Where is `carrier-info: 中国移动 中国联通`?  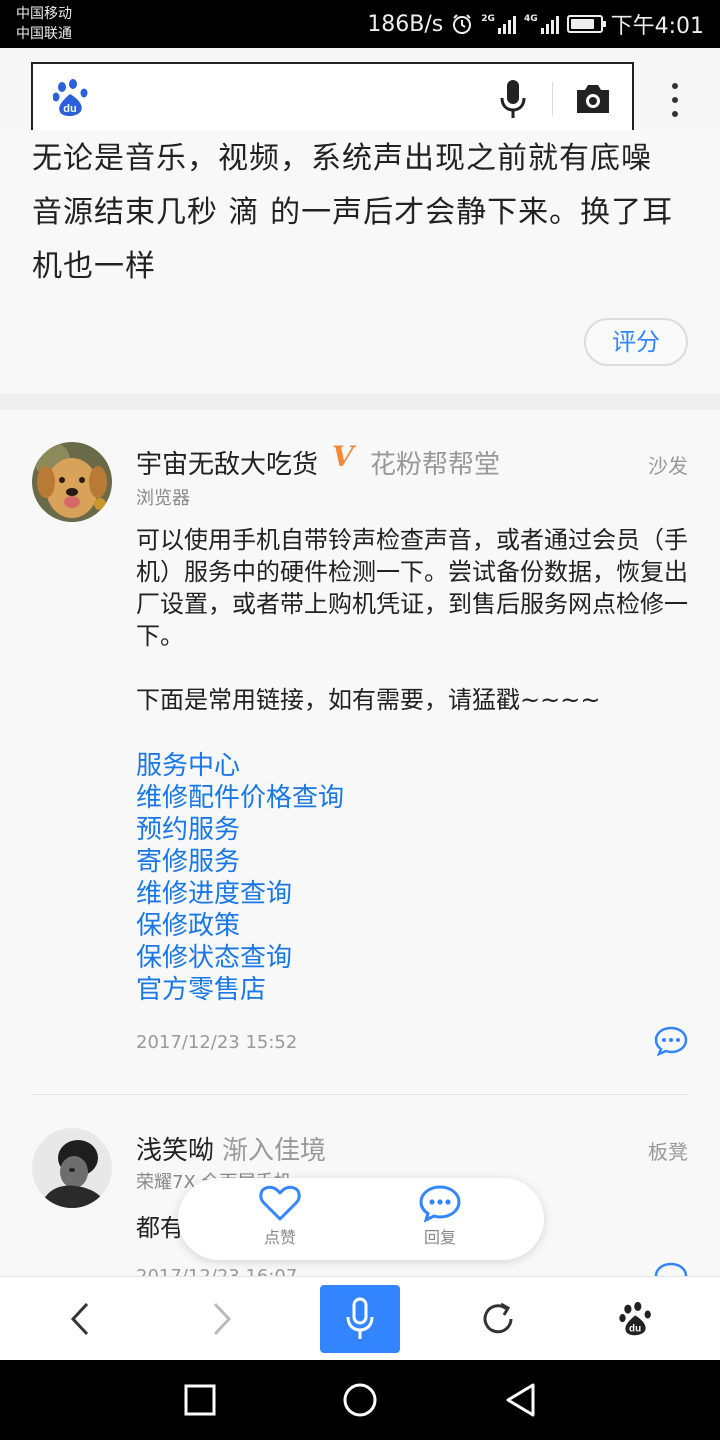 carrier-info: 中国移动 中国联通 is located at coordinates (44, 24).